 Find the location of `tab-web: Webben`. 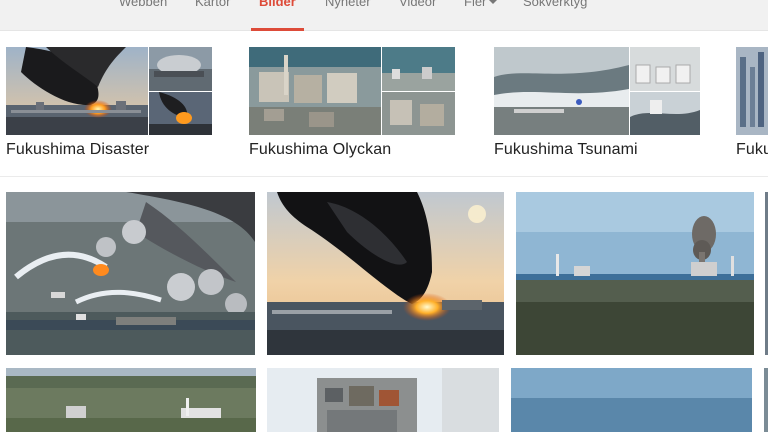

tab-web: Webben is located at coordinates (143, 15).